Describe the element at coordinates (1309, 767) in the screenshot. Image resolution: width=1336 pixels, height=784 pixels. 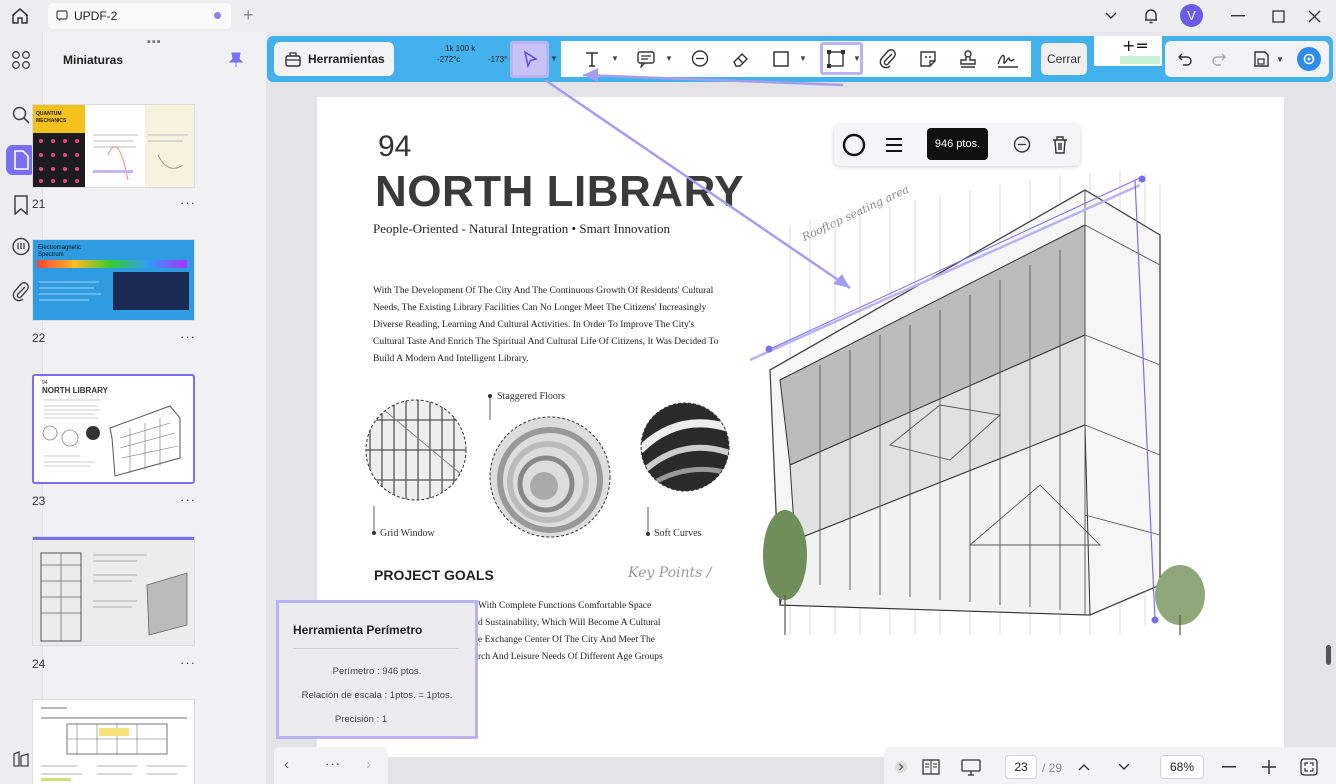
I see `fit-page-icon` at that location.